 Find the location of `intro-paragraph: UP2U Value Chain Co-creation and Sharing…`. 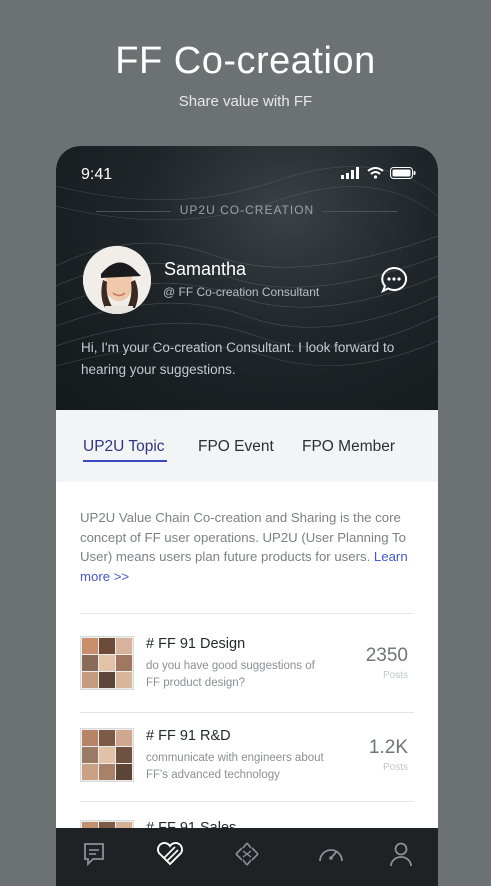

intro-paragraph: UP2U Value Chain Co-creation and Sharing… is located at coordinates (247, 547).